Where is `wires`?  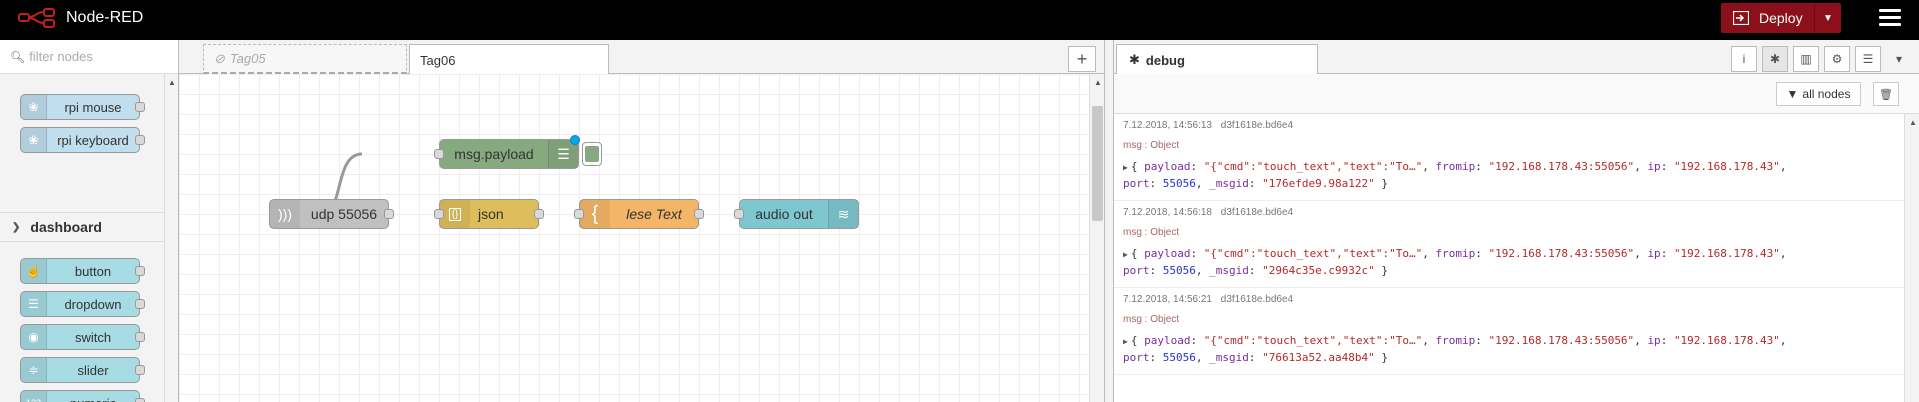
wires is located at coordinates (462, 184).